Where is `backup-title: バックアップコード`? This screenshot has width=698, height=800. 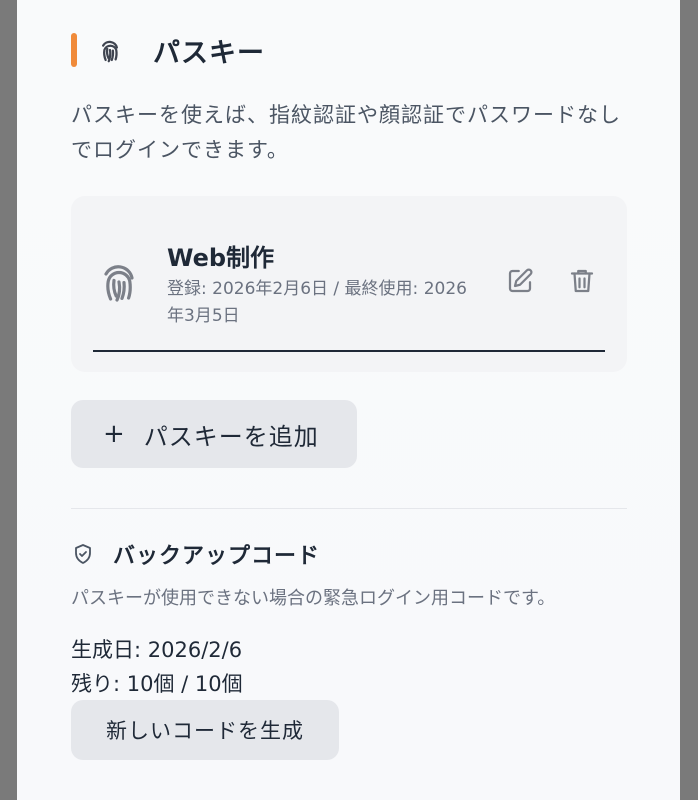 backup-title: バックアップコード is located at coordinates (217, 556).